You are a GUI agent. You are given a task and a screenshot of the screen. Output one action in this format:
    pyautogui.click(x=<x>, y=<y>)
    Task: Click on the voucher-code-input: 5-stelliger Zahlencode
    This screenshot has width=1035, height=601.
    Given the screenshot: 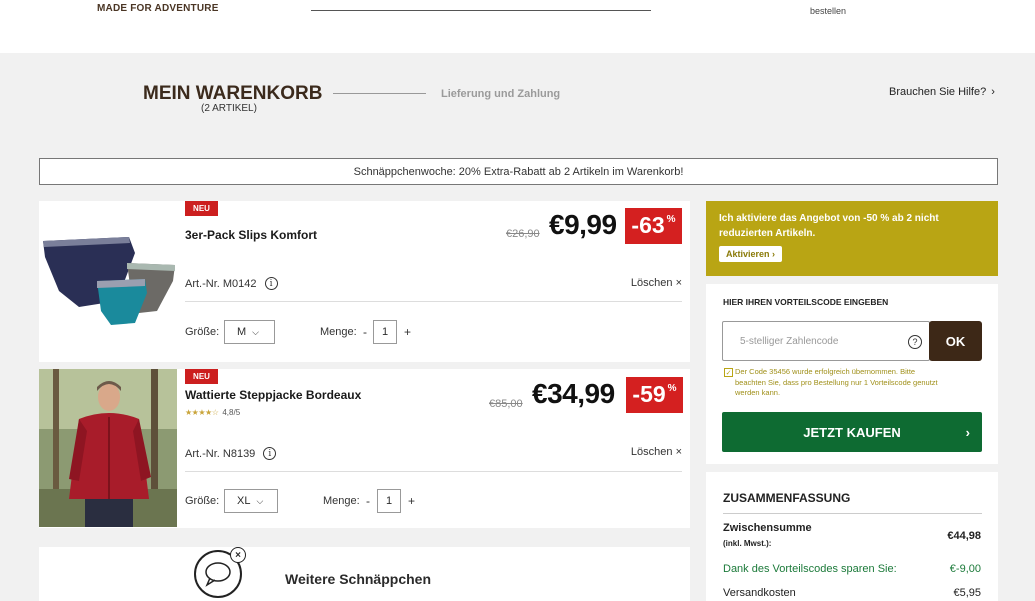 What is the action you would take?
    pyautogui.click(x=826, y=341)
    